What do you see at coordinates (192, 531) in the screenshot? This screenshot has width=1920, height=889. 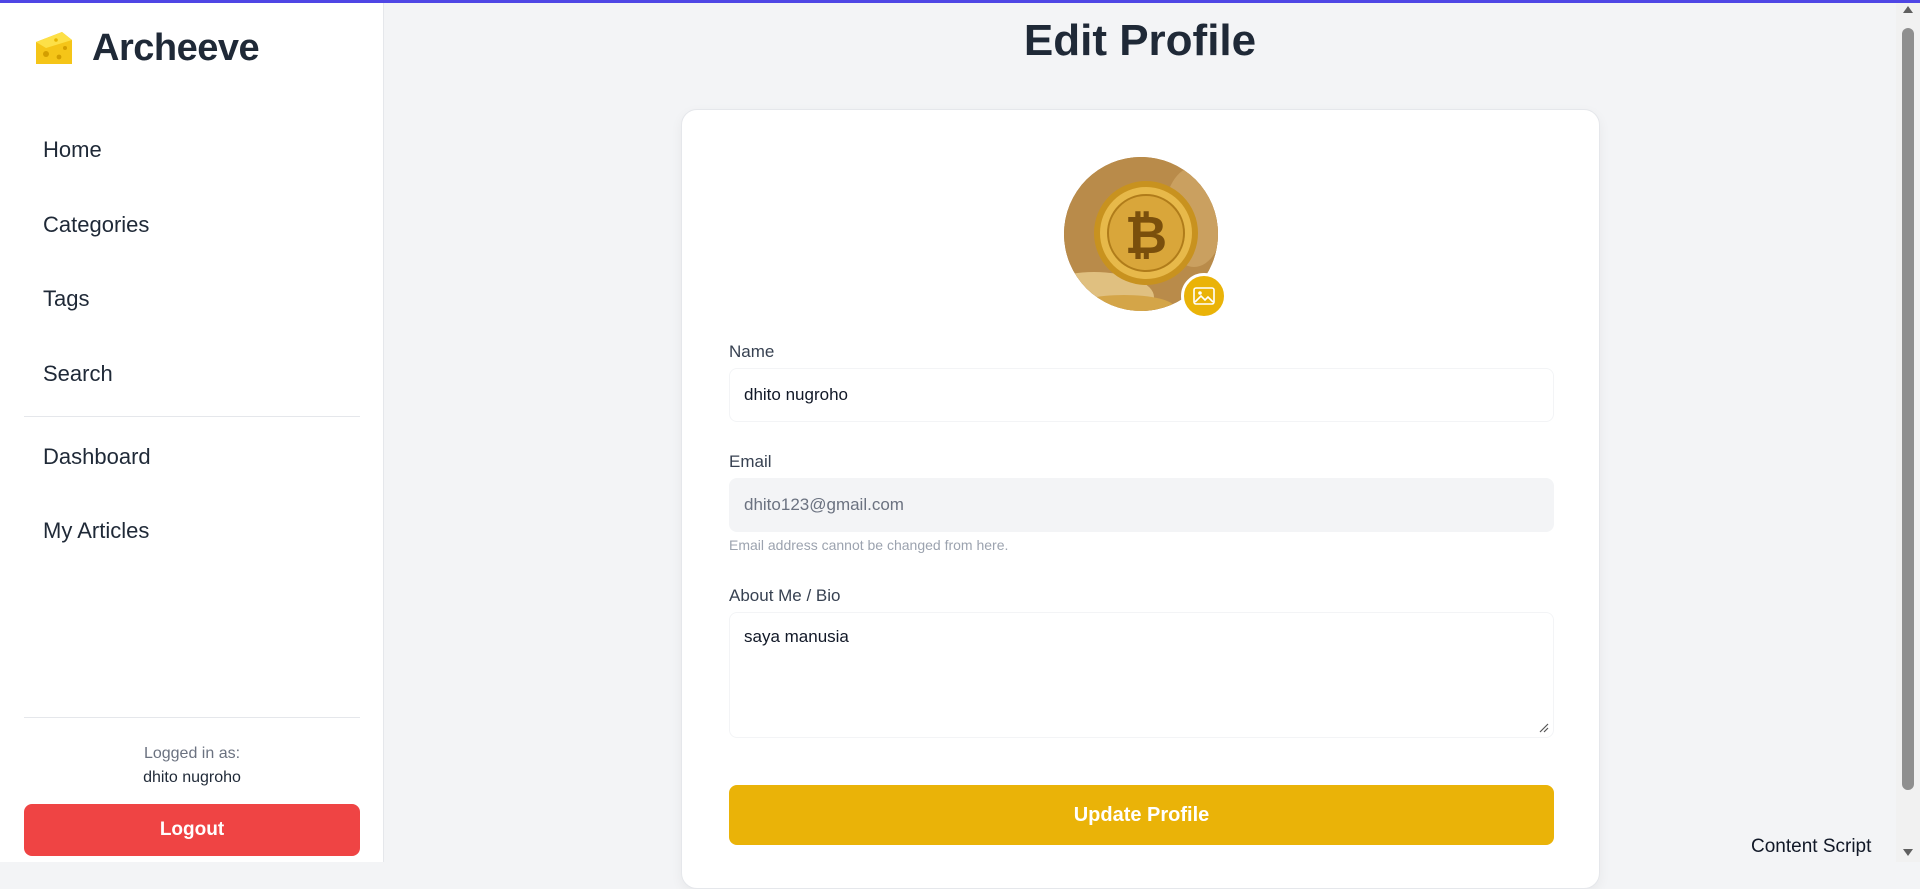 I see `sidebar-item-my-articles: My Articles` at bounding box center [192, 531].